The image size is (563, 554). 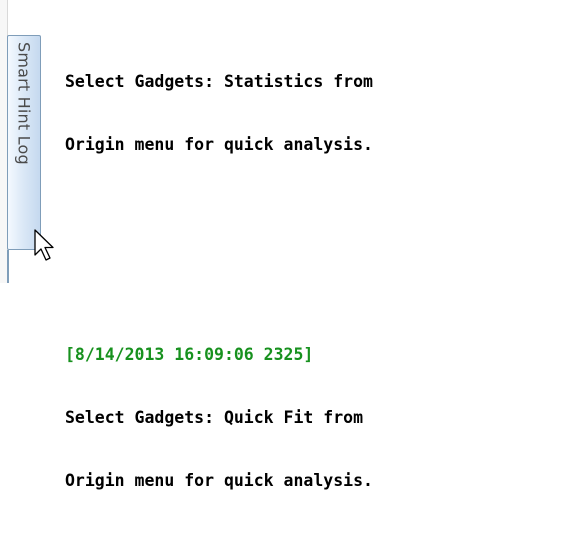 What do you see at coordinates (189, 354) in the screenshot?
I see `log-timestamp: [8/14/2013 16:09:06 2325]` at bounding box center [189, 354].